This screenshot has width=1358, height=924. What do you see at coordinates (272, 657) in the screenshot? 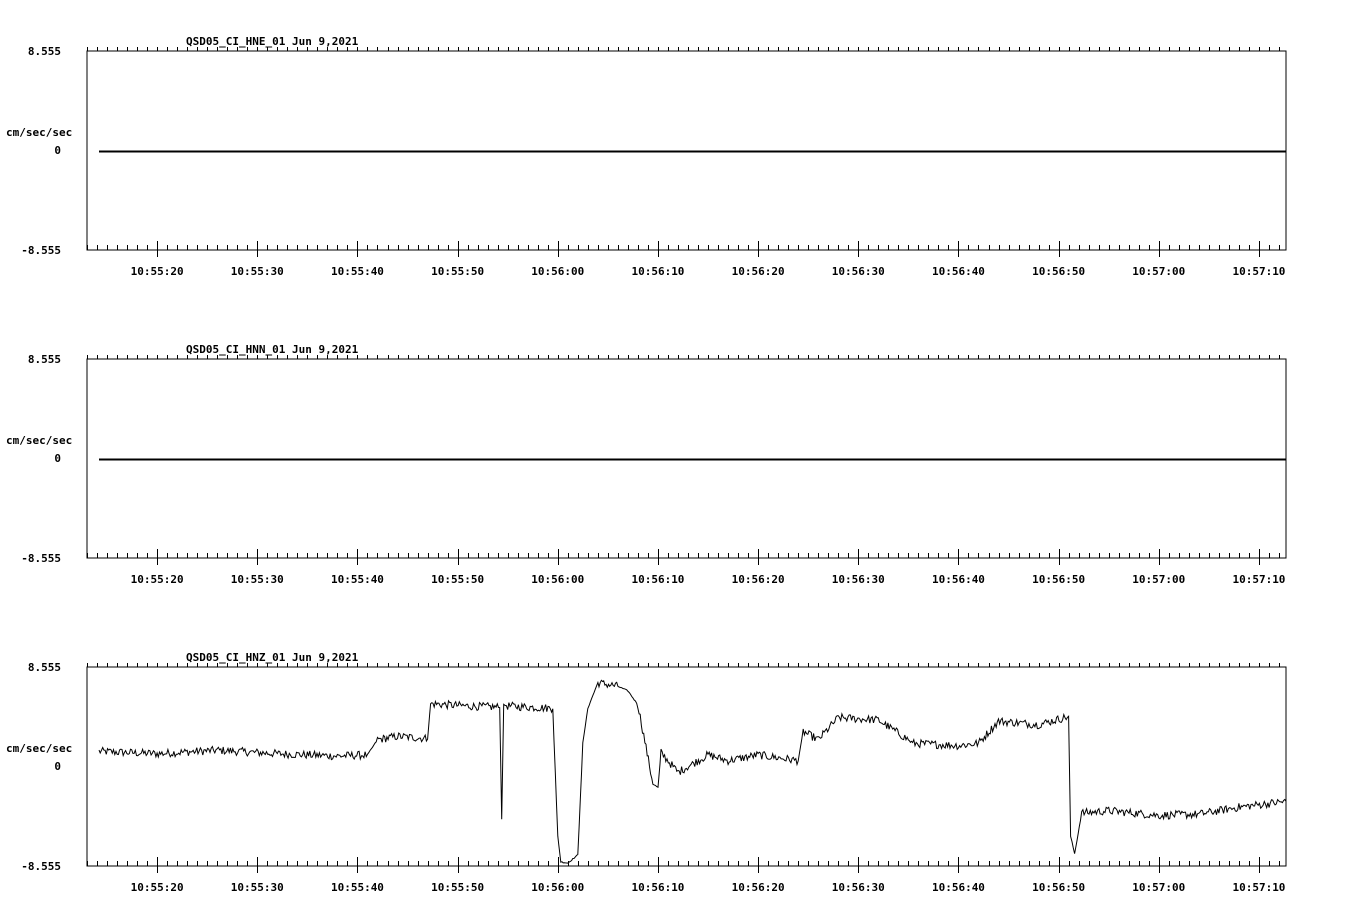
I see `panel-title: QSD05_CI_HNZ_01 Jun 9,2021` at bounding box center [272, 657].